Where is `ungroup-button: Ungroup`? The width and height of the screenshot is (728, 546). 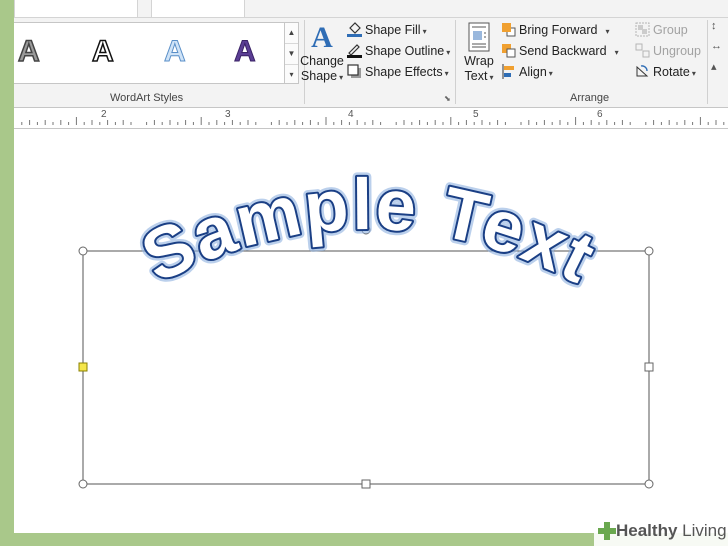 ungroup-button: Ungroup is located at coordinates (668, 51).